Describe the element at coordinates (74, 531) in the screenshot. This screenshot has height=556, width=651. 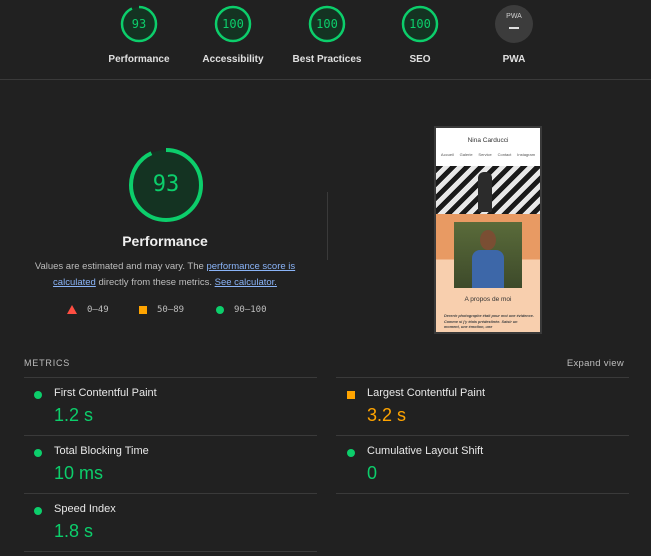
I see `metric-value: 1.8 s` at that location.